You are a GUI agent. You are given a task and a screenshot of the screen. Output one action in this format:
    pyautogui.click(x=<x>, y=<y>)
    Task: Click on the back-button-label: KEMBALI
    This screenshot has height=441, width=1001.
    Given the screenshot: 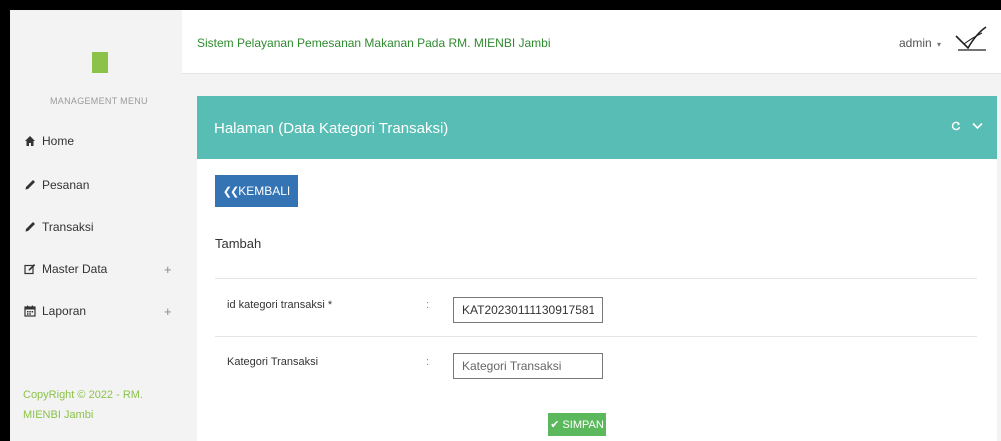 What is the action you would take?
    pyautogui.click(x=264, y=191)
    